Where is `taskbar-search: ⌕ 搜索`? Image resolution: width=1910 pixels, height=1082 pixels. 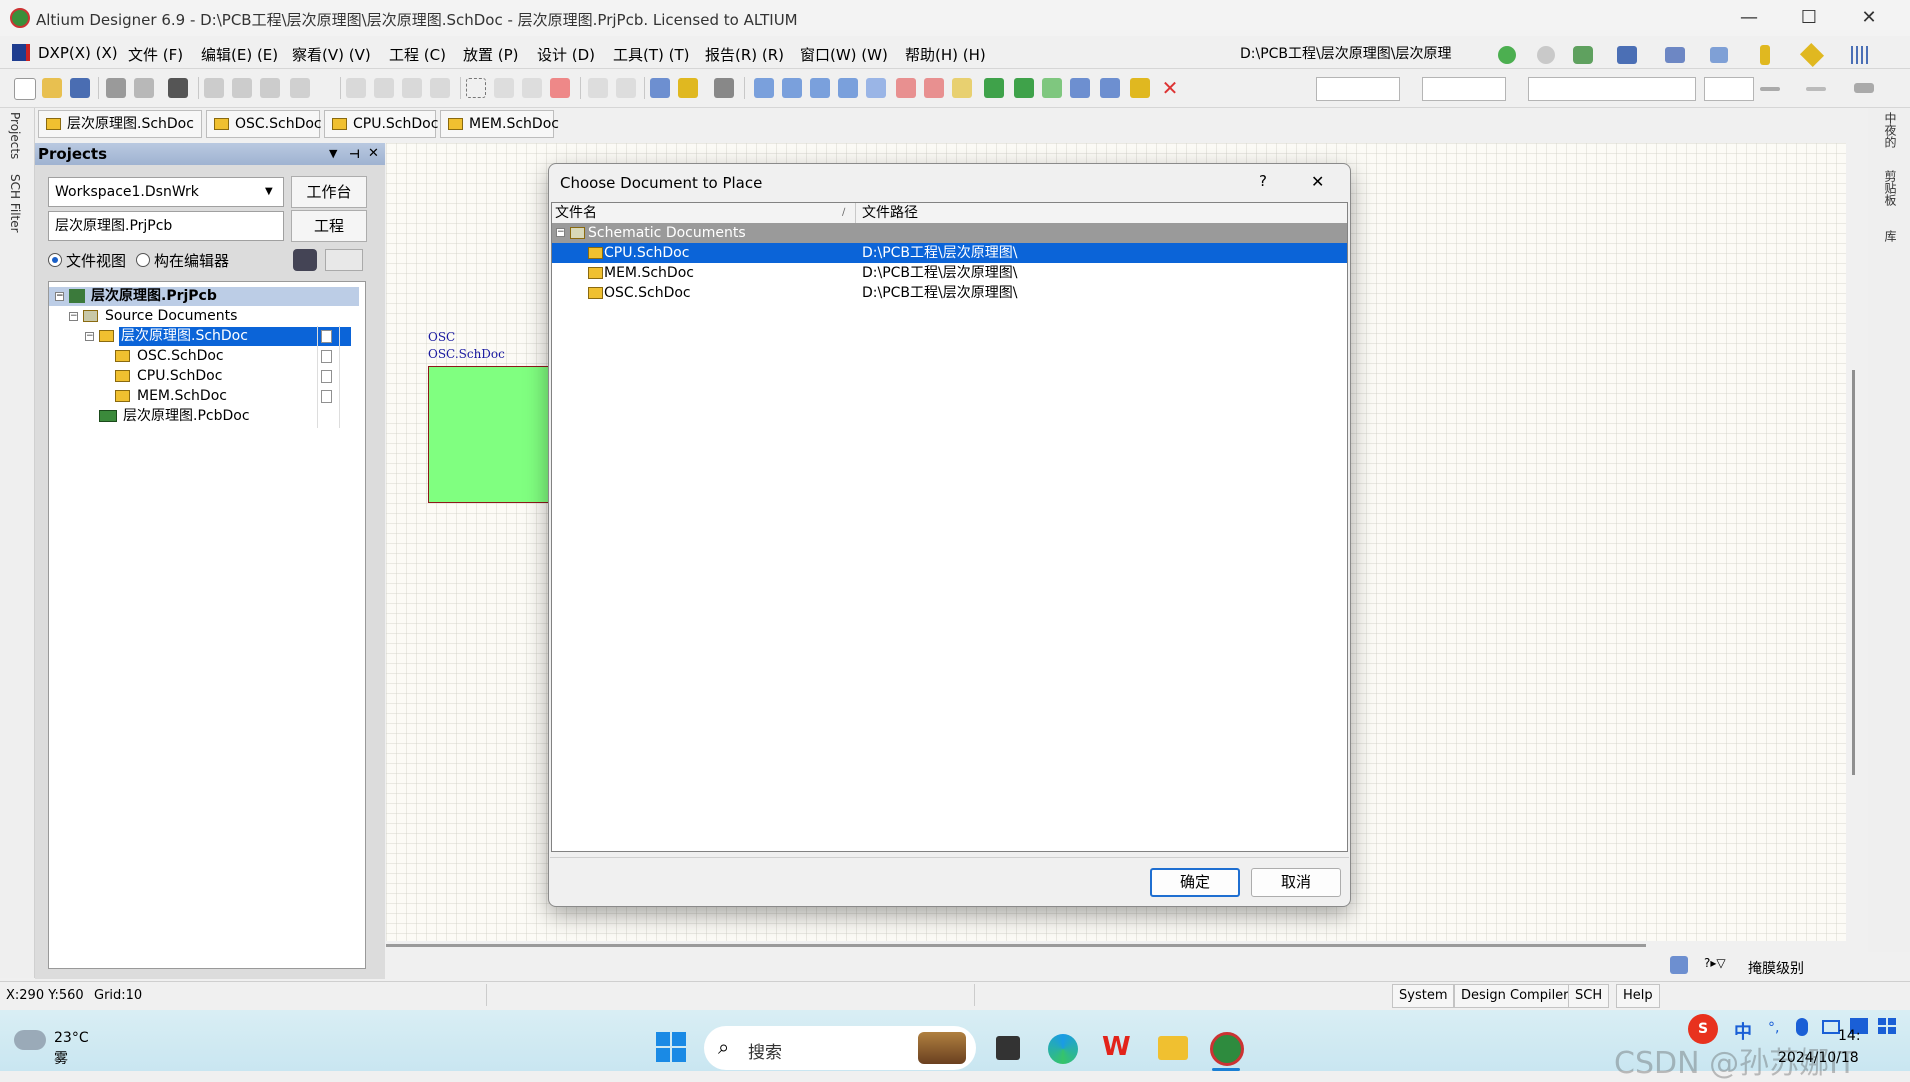
taskbar-search: ⌕ 搜索 is located at coordinates (840, 1048).